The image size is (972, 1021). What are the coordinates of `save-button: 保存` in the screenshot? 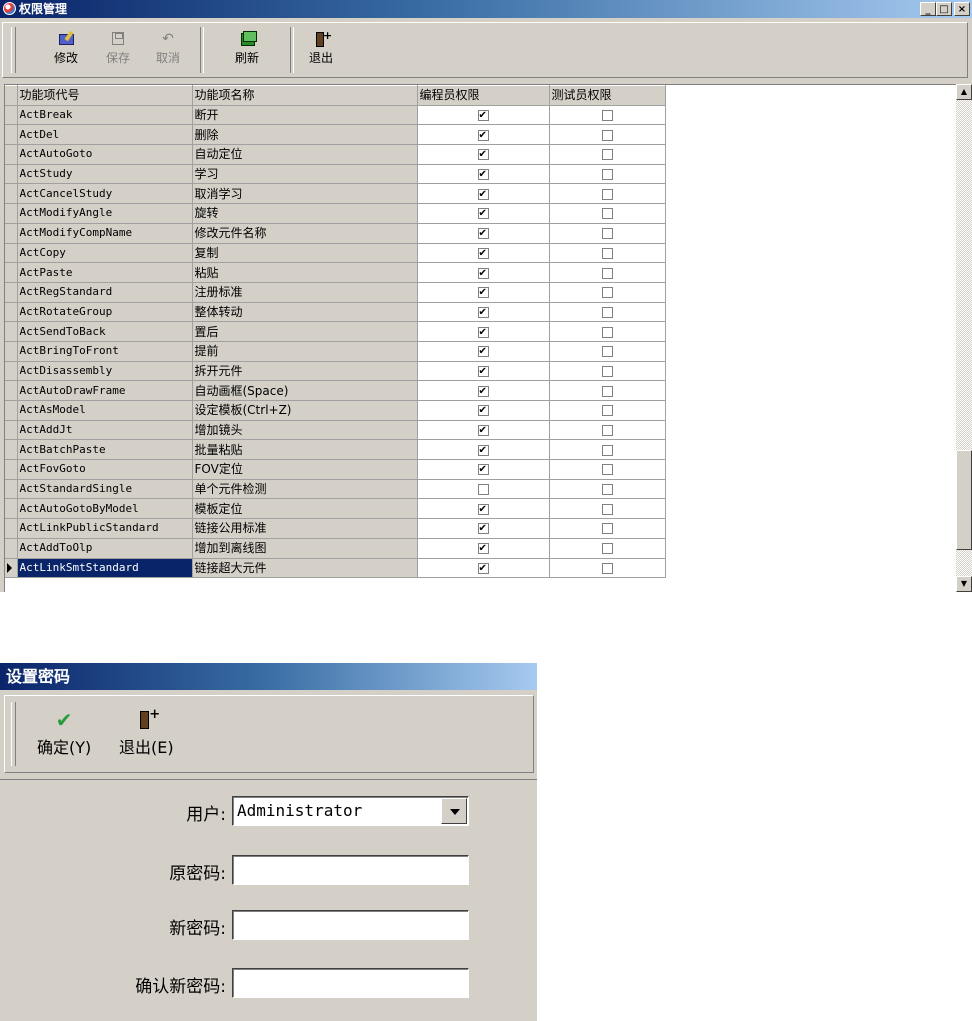 It's located at (118, 48).